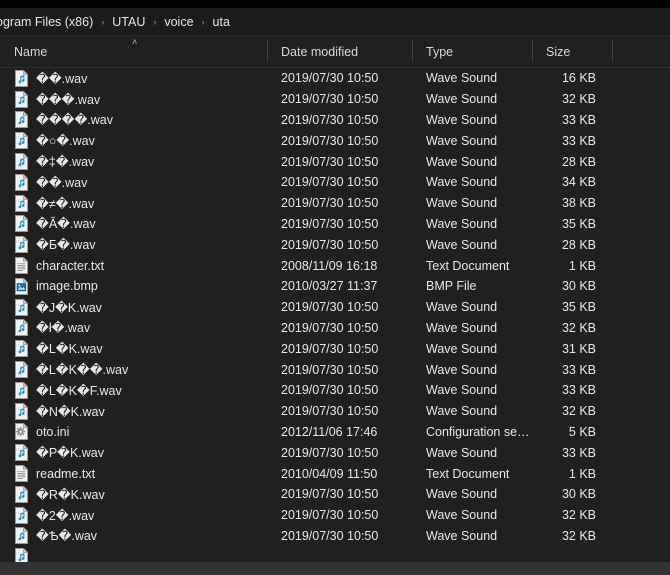  Describe the element at coordinates (134, 555) in the screenshot. I see `file-name-cell` at that location.